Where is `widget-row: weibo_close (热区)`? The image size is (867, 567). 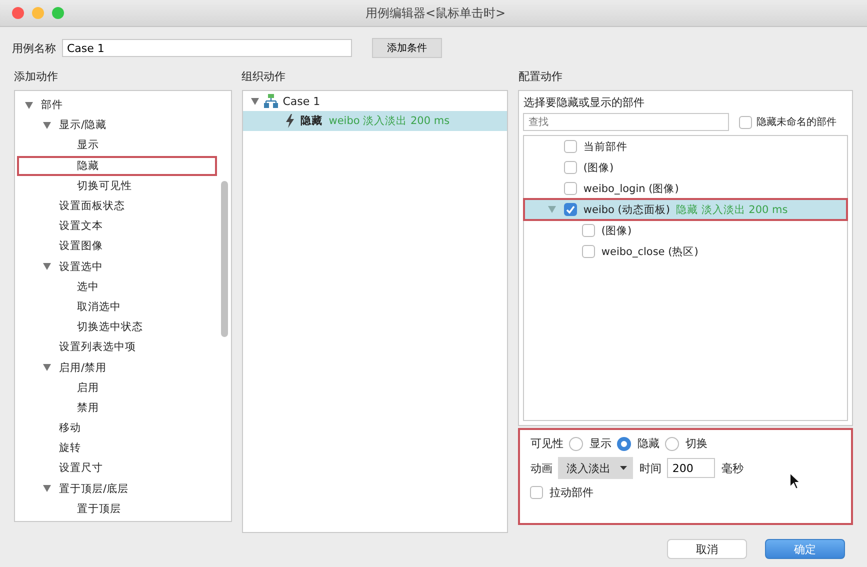 widget-row: weibo_close (热区) is located at coordinates (685, 251).